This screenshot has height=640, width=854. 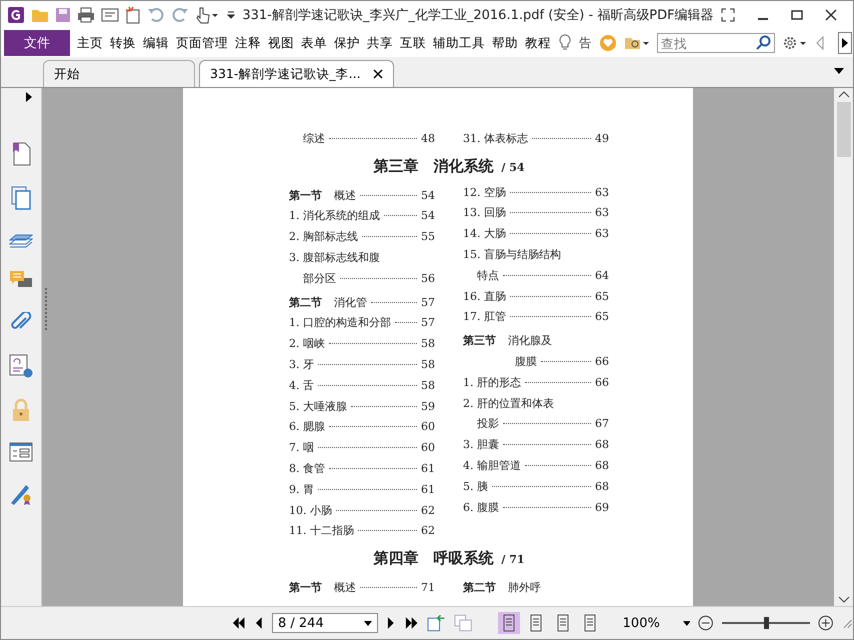 What do you see at coordinates (428, 406) in the screenshot?
I see `page-number: 59` at bounding box center [428, 406].